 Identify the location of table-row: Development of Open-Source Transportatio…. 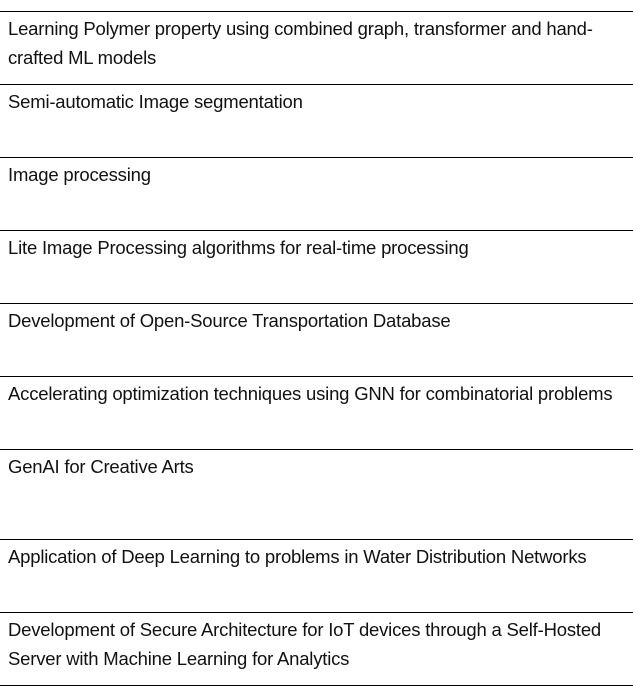
(316, 340).